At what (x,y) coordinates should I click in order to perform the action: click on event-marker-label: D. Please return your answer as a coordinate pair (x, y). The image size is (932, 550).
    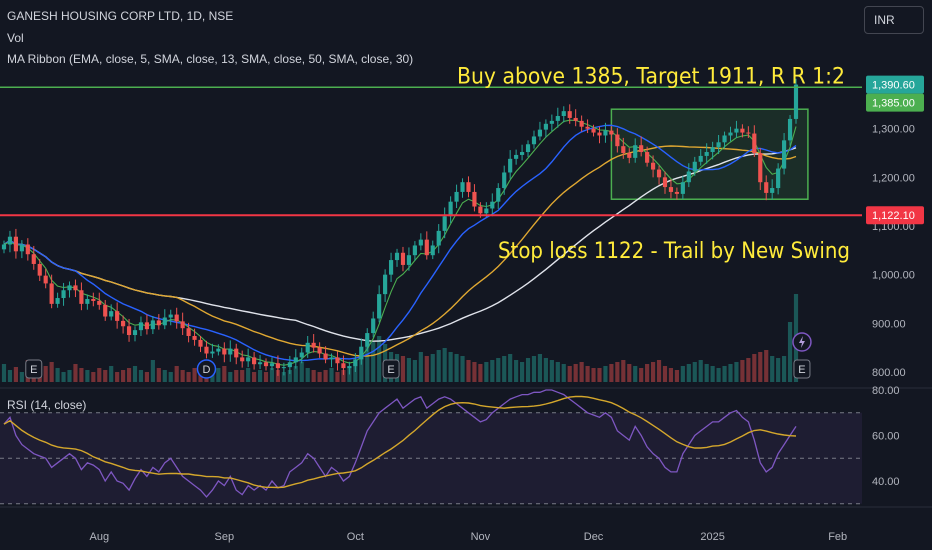
    Looking at the image, I should click on (206, 370).